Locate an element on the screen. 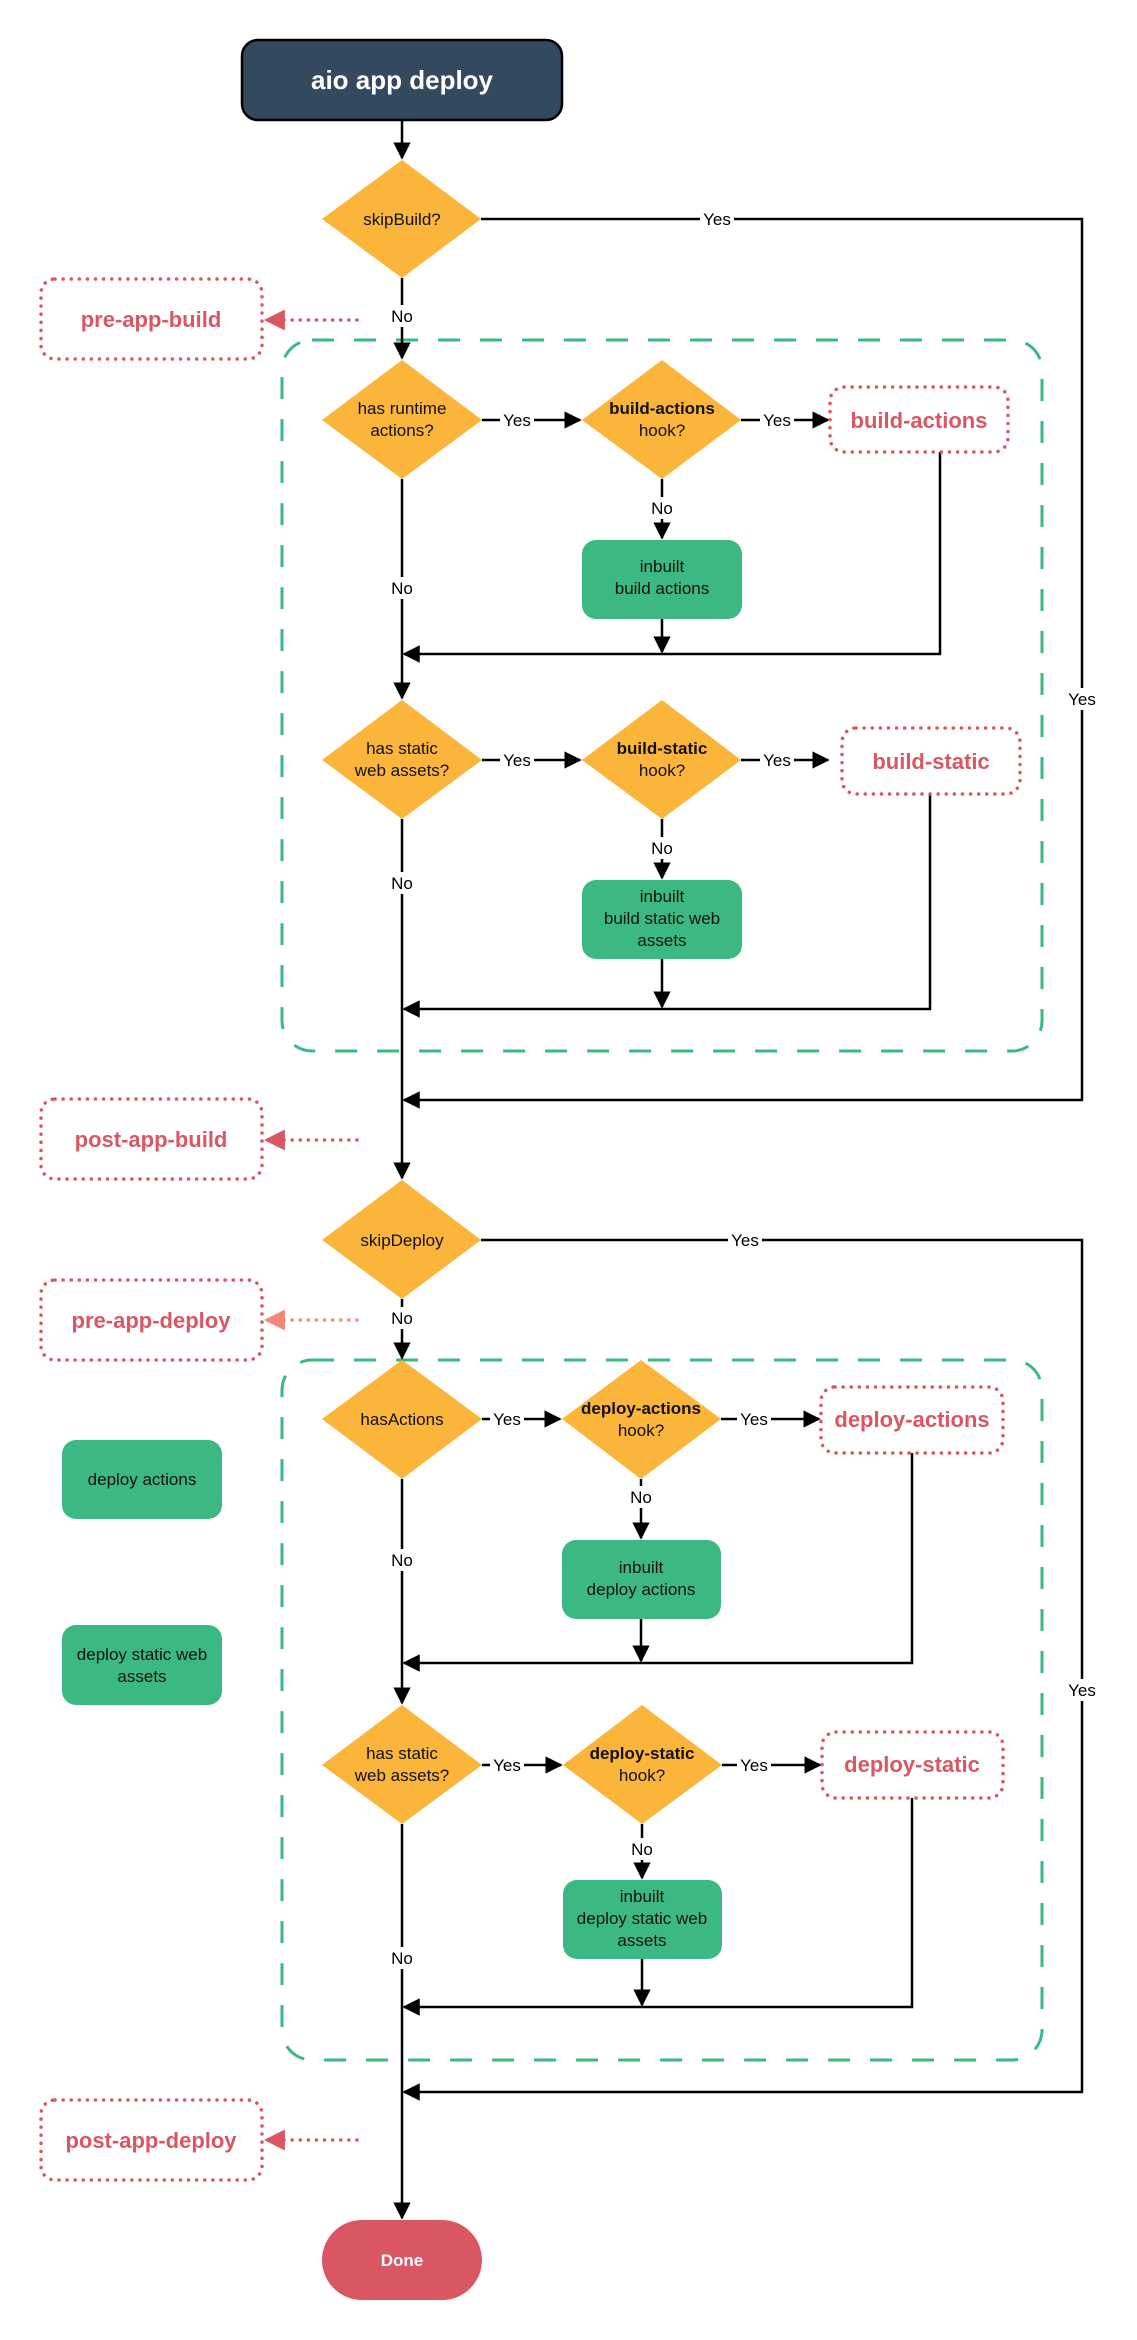 This screenshot has width=1137, height=2340. hook-label: post-app-deploy is located at coordinates (151, 2140).